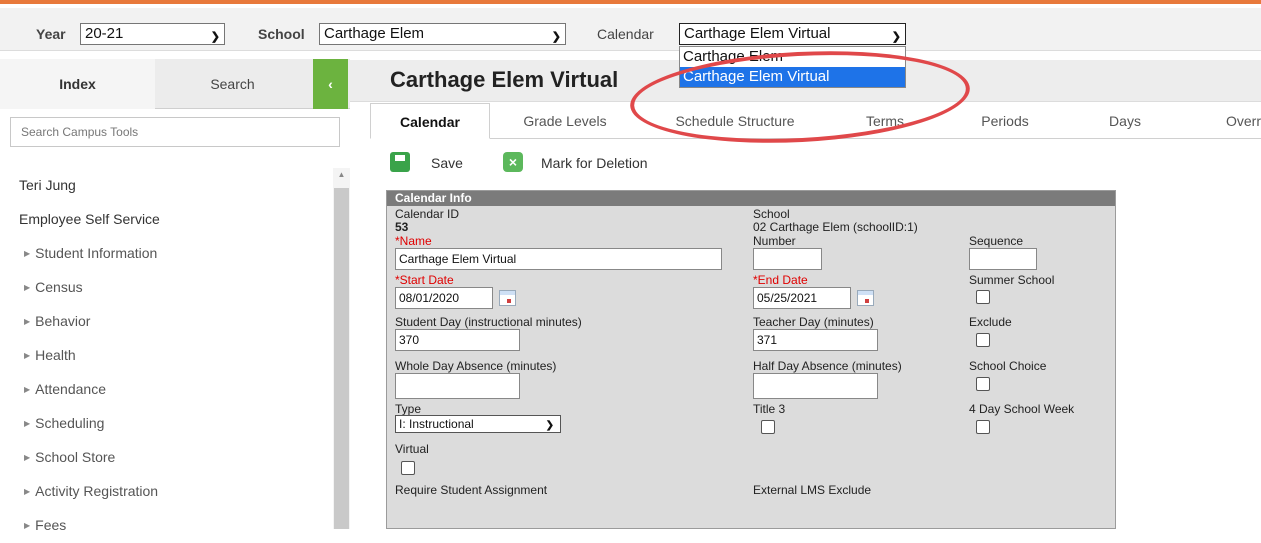 The image size is (1261, 543). Describe the element at coordinates (1125, 121) in the screenshot. I see `tab-days: Days` at that location.